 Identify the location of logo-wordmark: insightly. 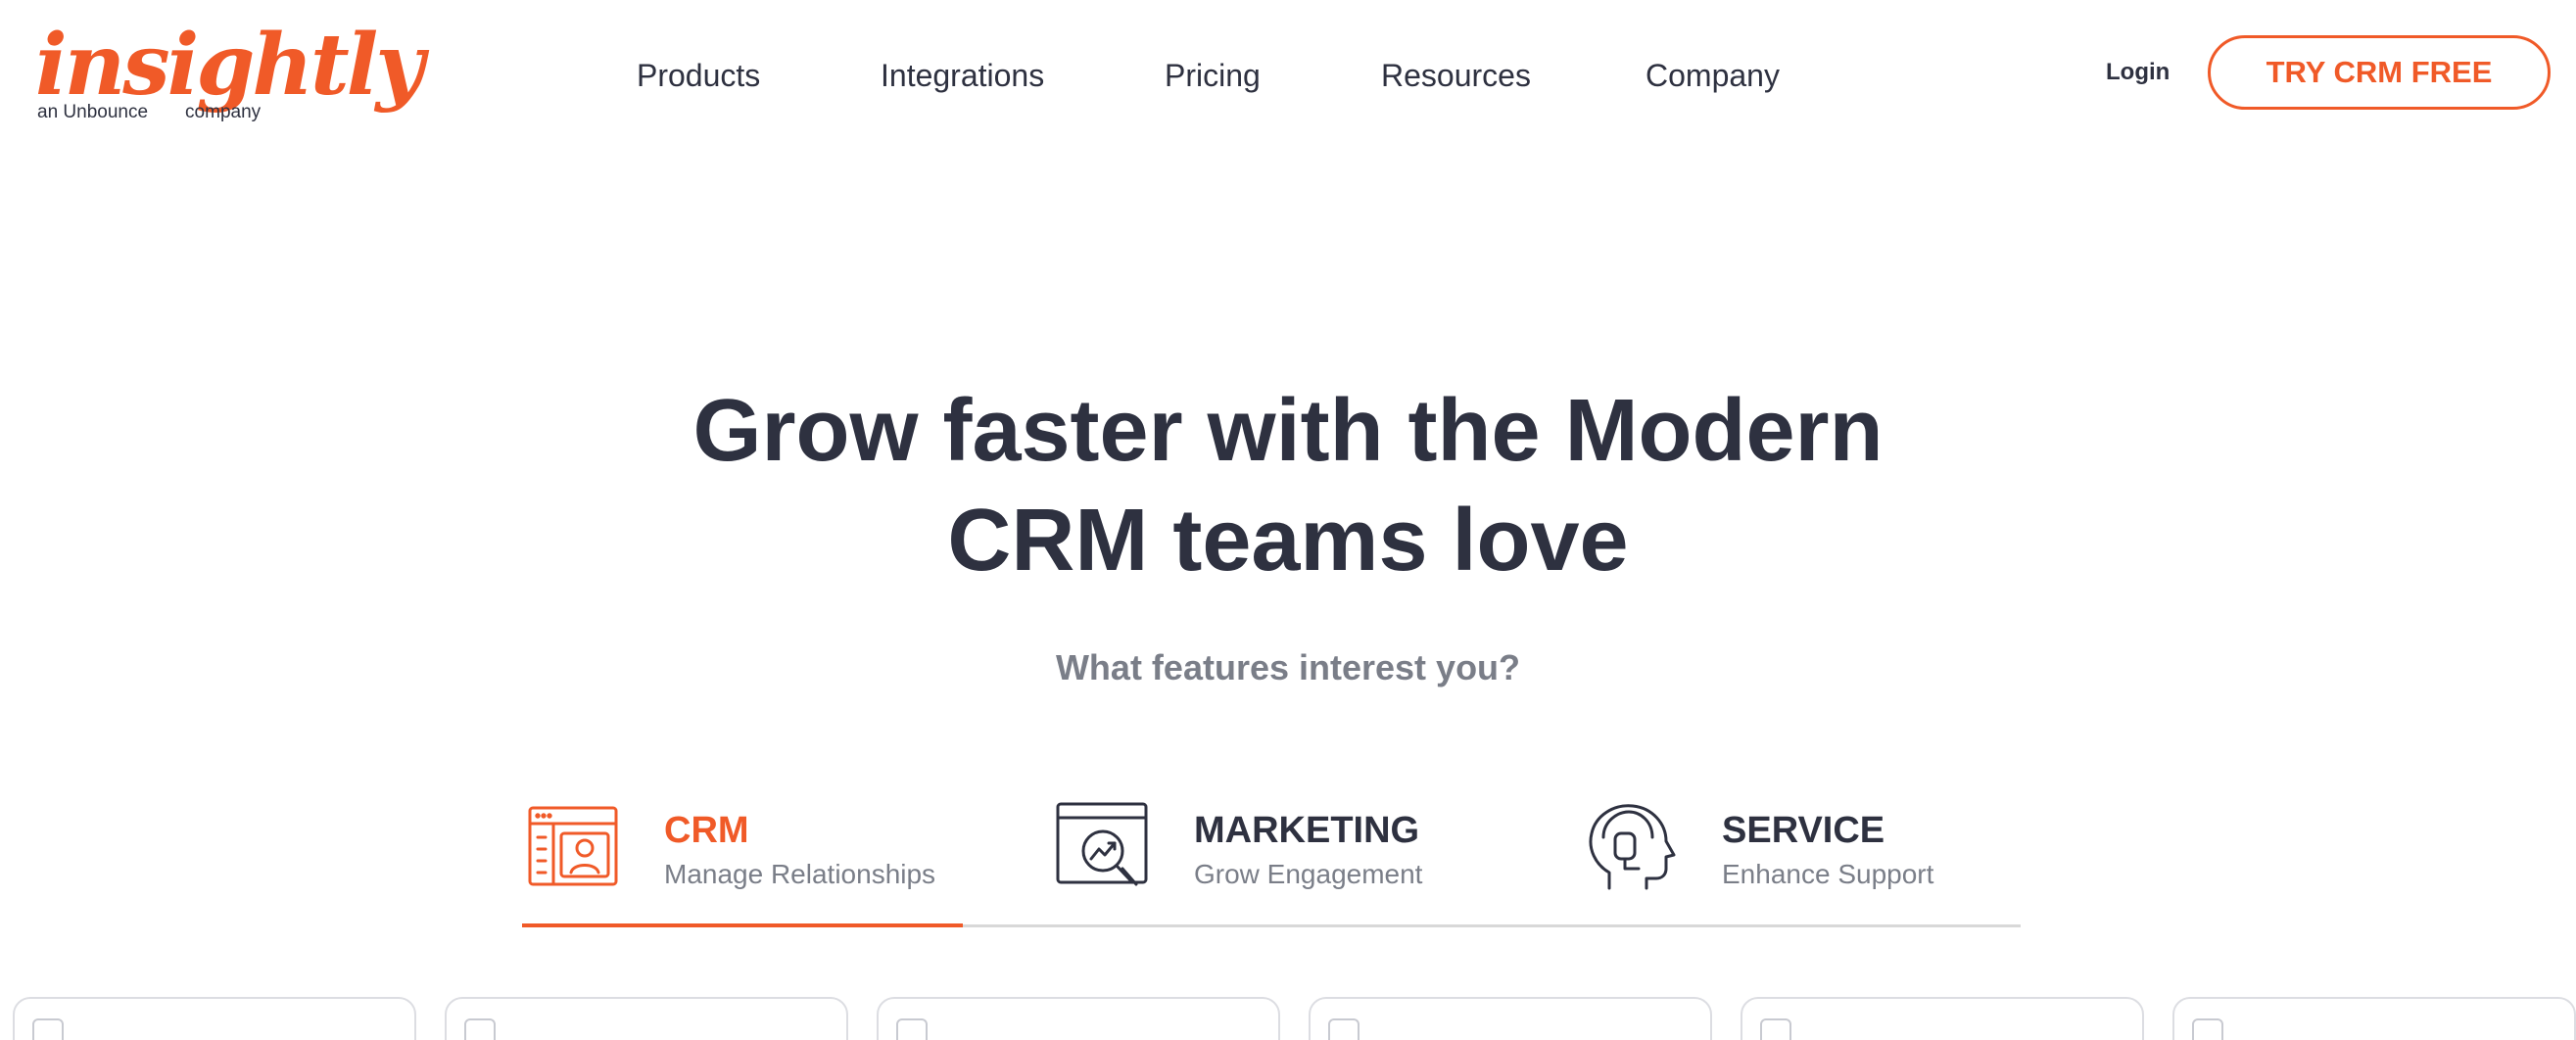
(230, 65).